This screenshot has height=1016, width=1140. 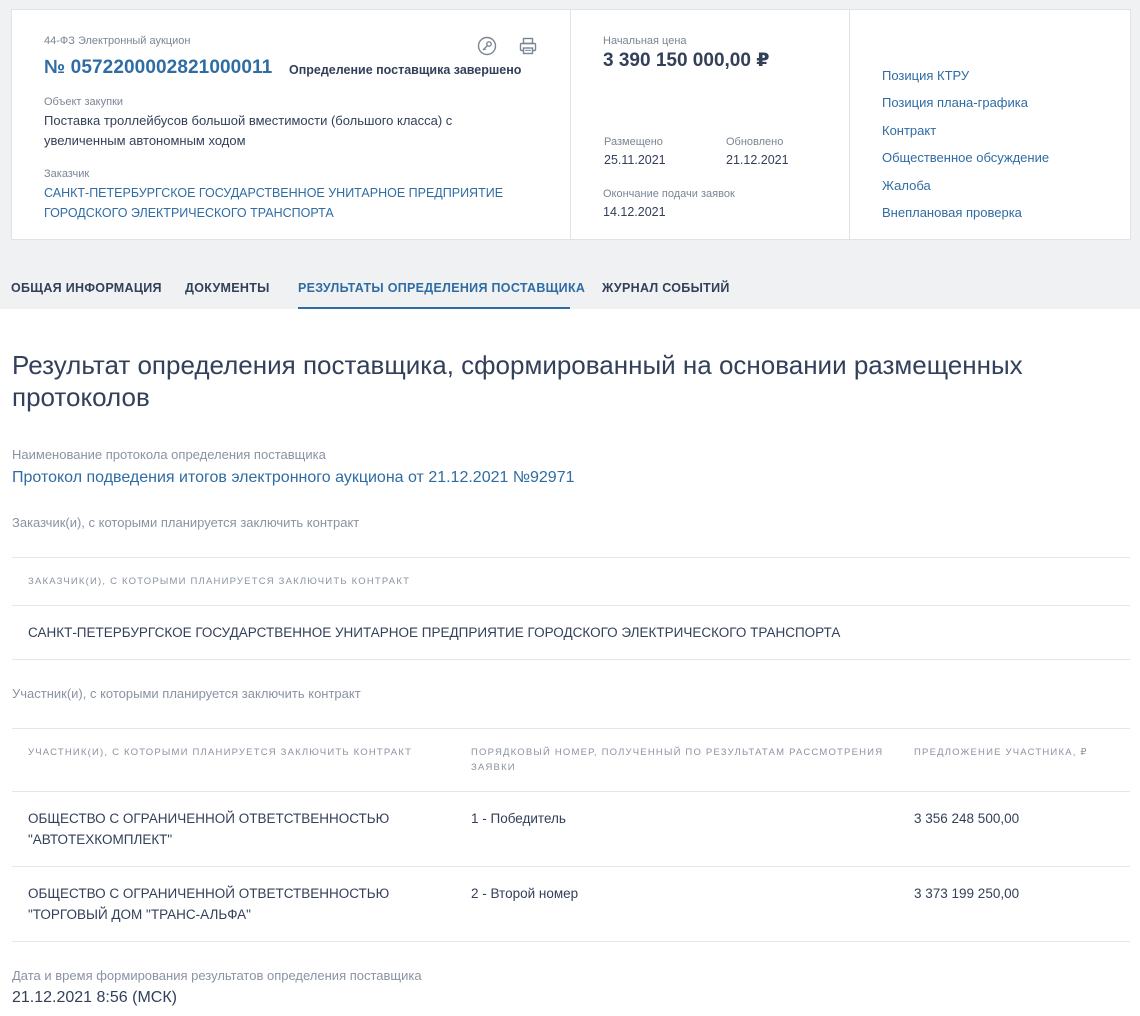 What do you see at coordinates (909, 130) in the screenshot?
I see `link-contract: Контракт` at bounding box center [909, 130].